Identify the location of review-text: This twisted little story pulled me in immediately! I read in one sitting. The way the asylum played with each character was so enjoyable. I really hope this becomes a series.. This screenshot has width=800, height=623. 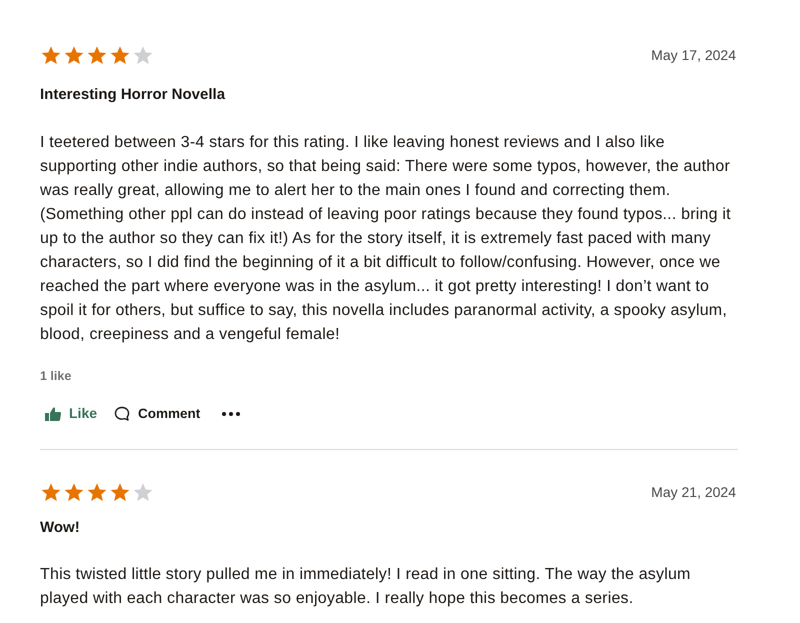
(366, 586).